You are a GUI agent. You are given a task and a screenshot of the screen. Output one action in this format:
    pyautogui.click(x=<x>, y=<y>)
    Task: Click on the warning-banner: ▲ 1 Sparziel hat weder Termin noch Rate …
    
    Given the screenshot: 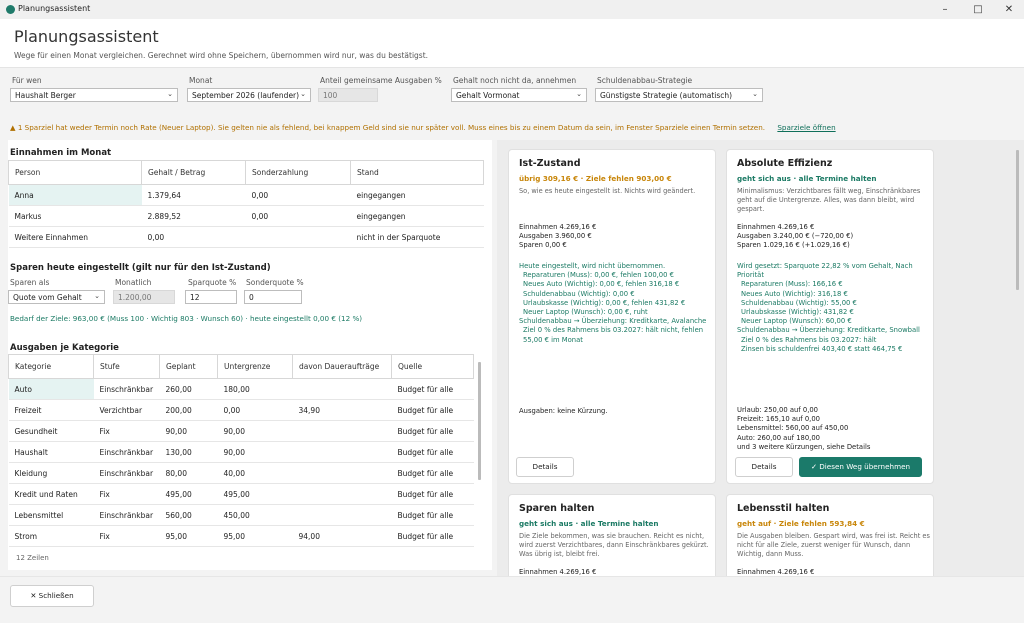 What is the action you would take?
    pyautogui.click(x=423, y=127)
    